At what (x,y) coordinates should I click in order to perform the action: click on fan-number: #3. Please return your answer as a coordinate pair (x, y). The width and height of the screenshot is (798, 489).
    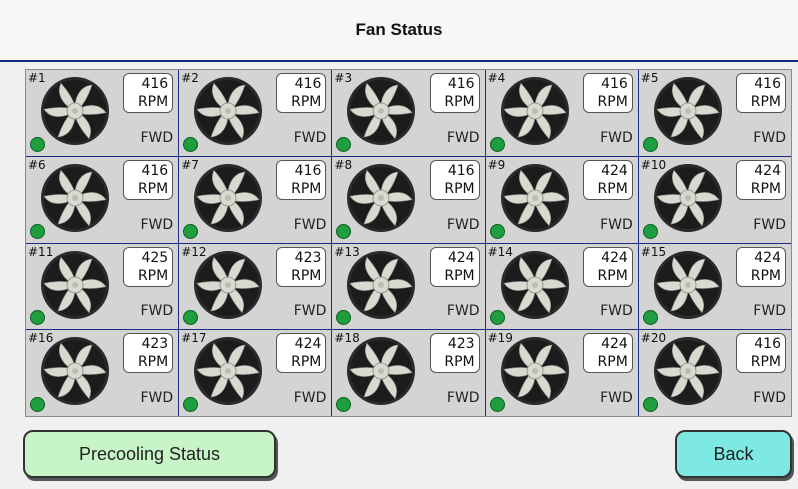
    Looking at the image, I should click on (343, 78).